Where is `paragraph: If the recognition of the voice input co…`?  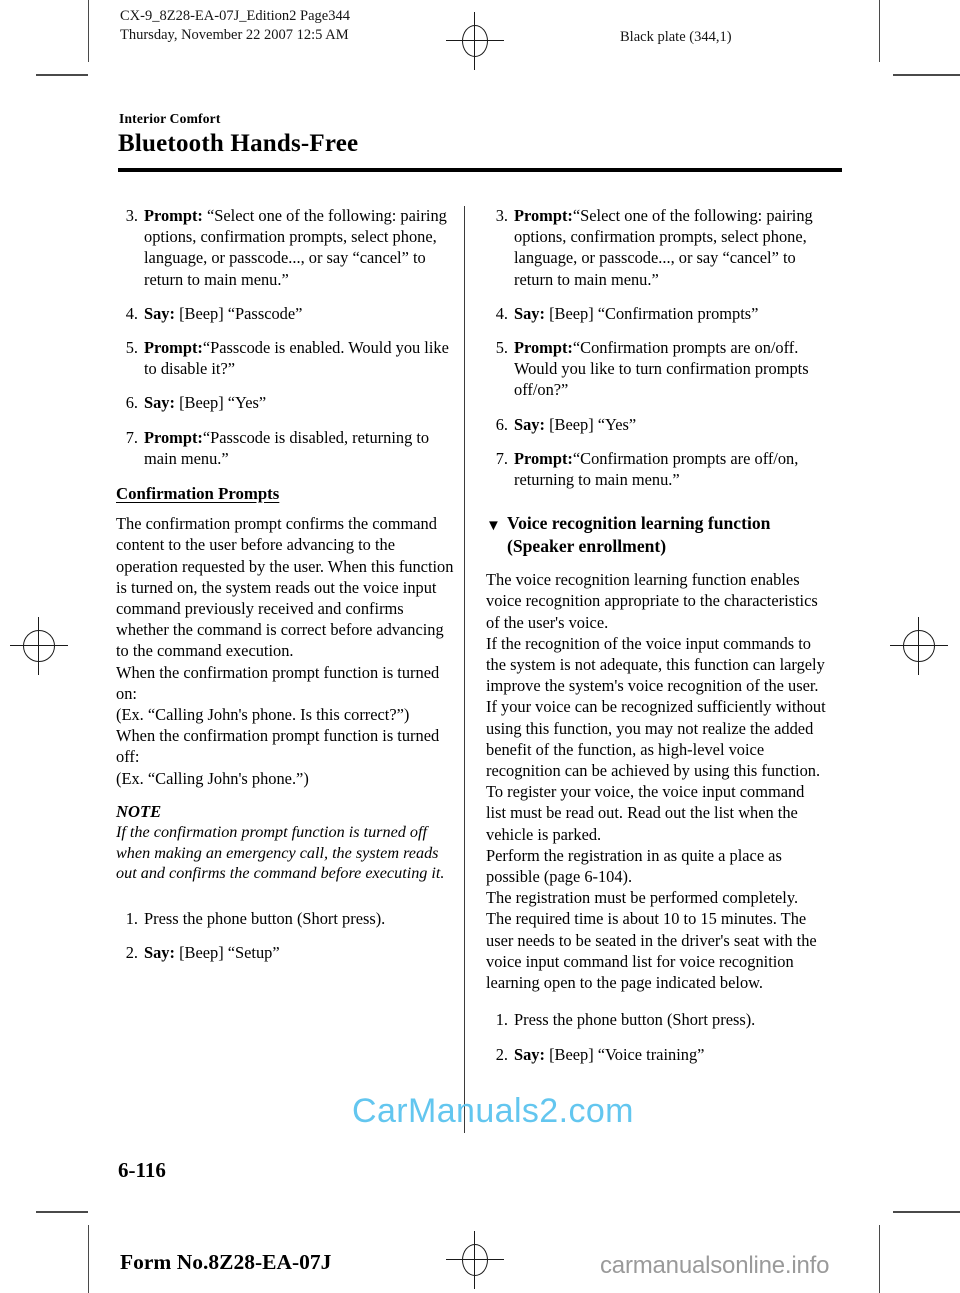 paragraph: If the recognition of the voice input co… is located at coordinates (656, 707).